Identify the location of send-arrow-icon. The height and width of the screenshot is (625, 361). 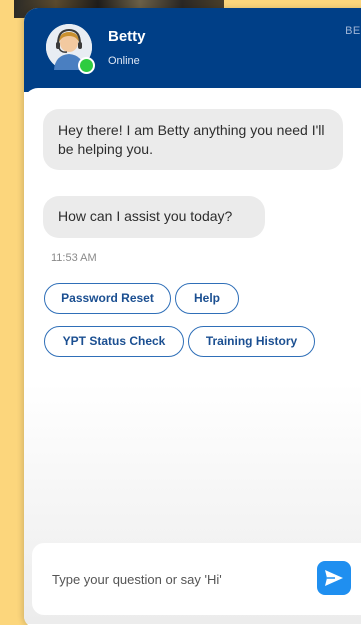
(334, 578).